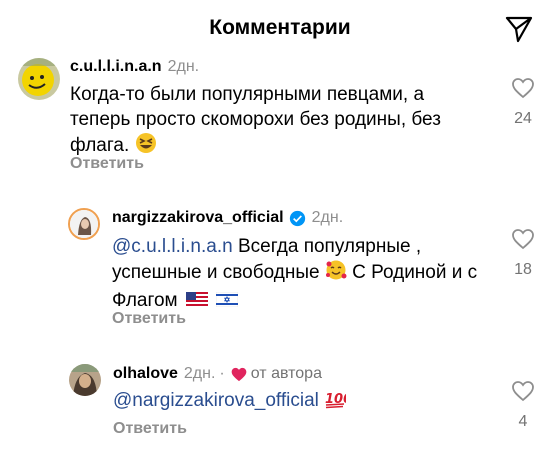 This screenshot has width=560, height=468. Describe the element at coordinates (519, 29) in the screenshot. I see `send-icon` at that location.